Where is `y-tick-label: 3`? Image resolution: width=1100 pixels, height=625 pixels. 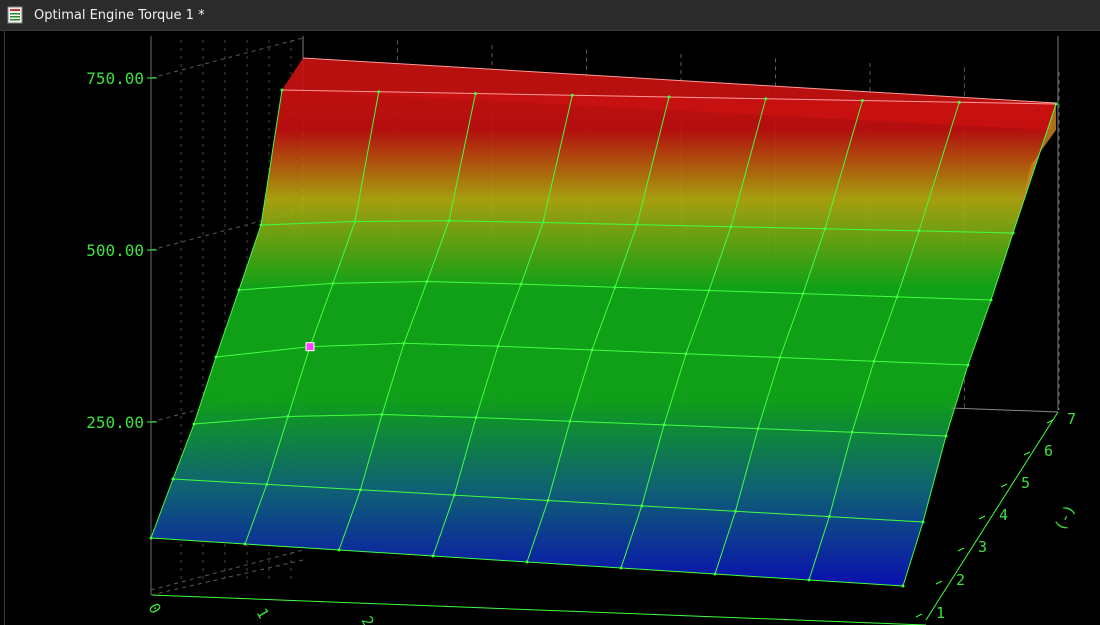 y-tick-label: 3 is located at coordinates (982, 547).